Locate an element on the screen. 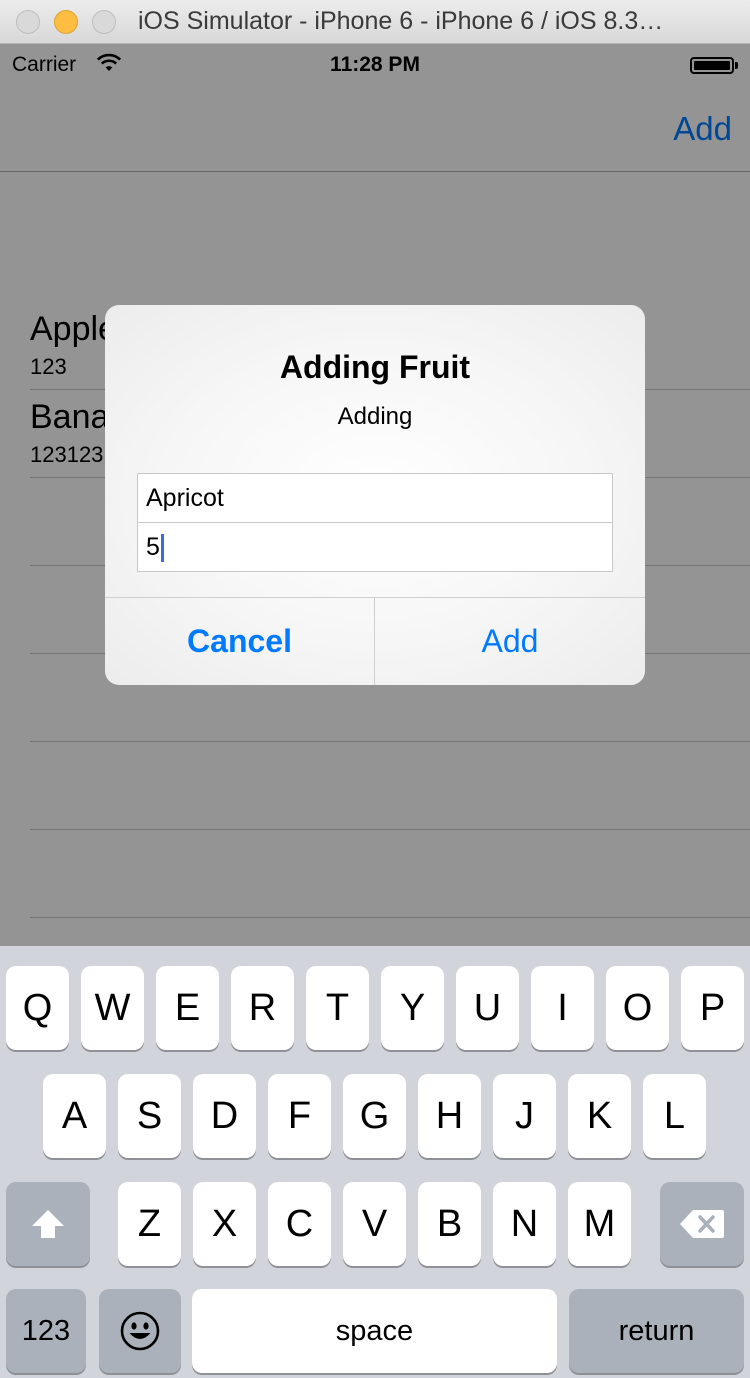  fruit-name-value: Apricot is located at coordinates (185, 498).